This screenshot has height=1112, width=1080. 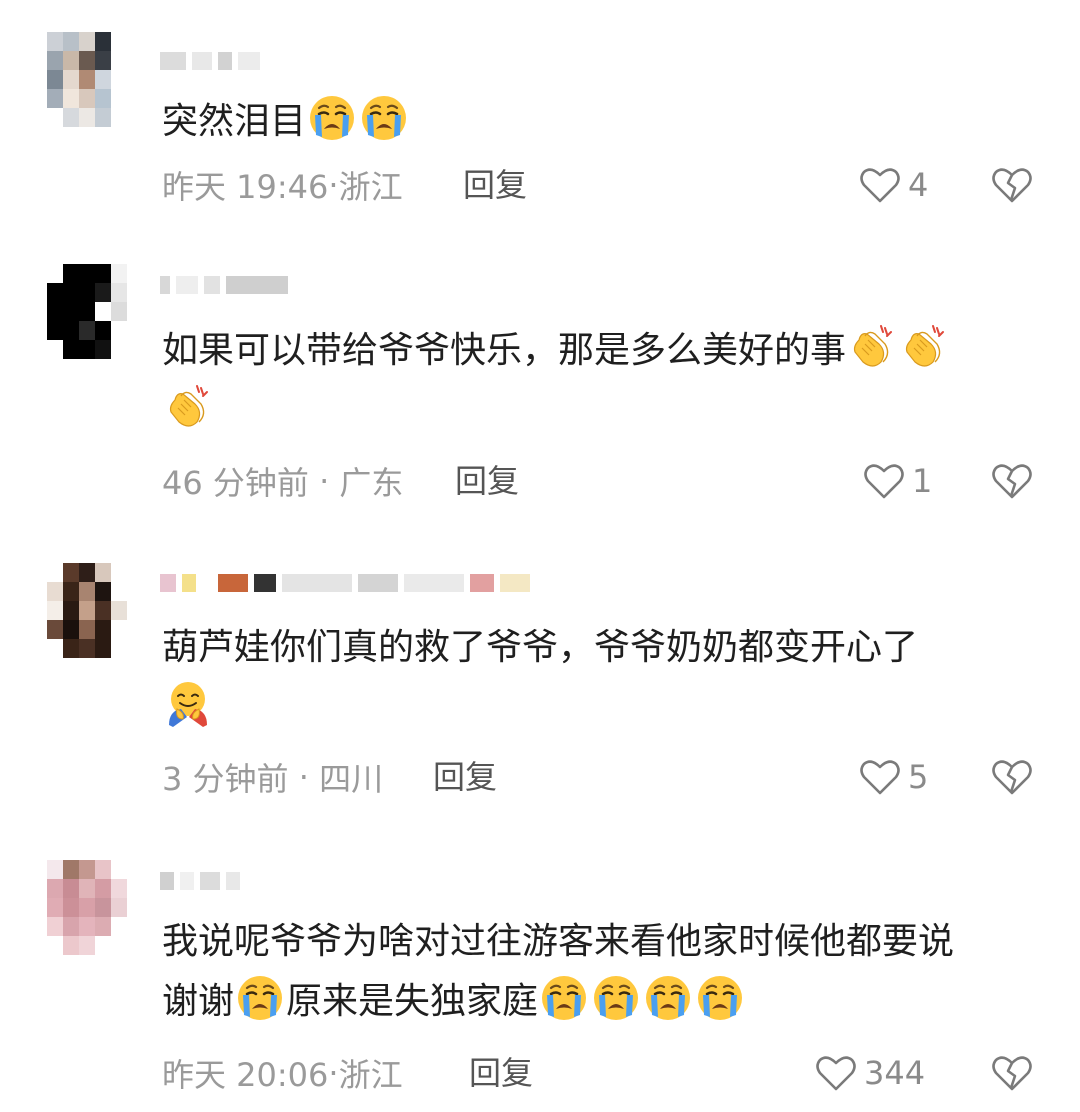 I want to click on comment-meta: 昨天 19:46 · 浙江, so click(x=282, y=185).